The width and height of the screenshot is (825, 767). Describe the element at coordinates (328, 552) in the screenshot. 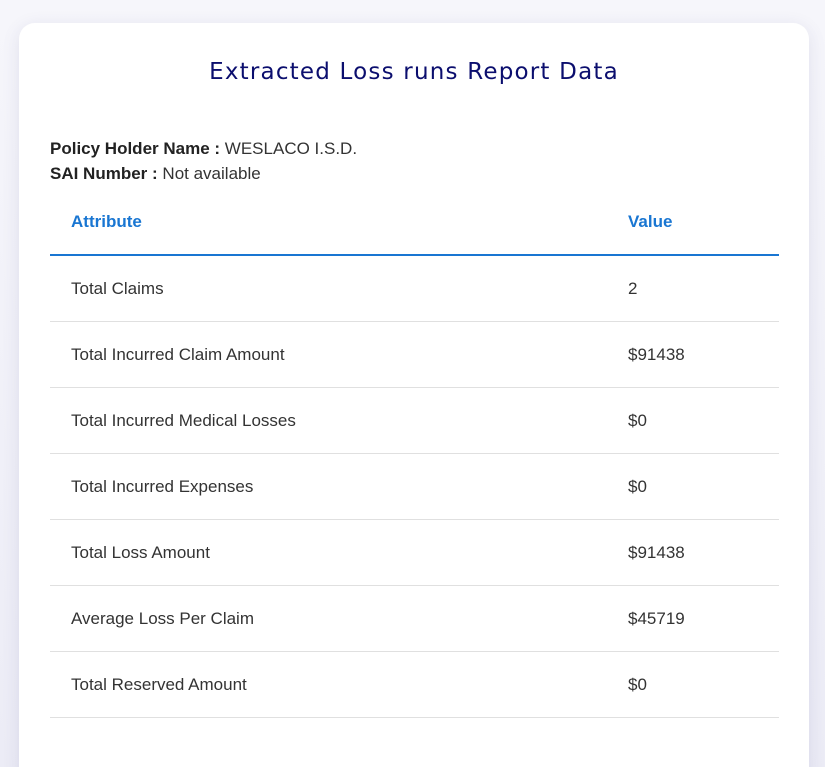

I see `row-attribute: Total Loss Amount` at that location.